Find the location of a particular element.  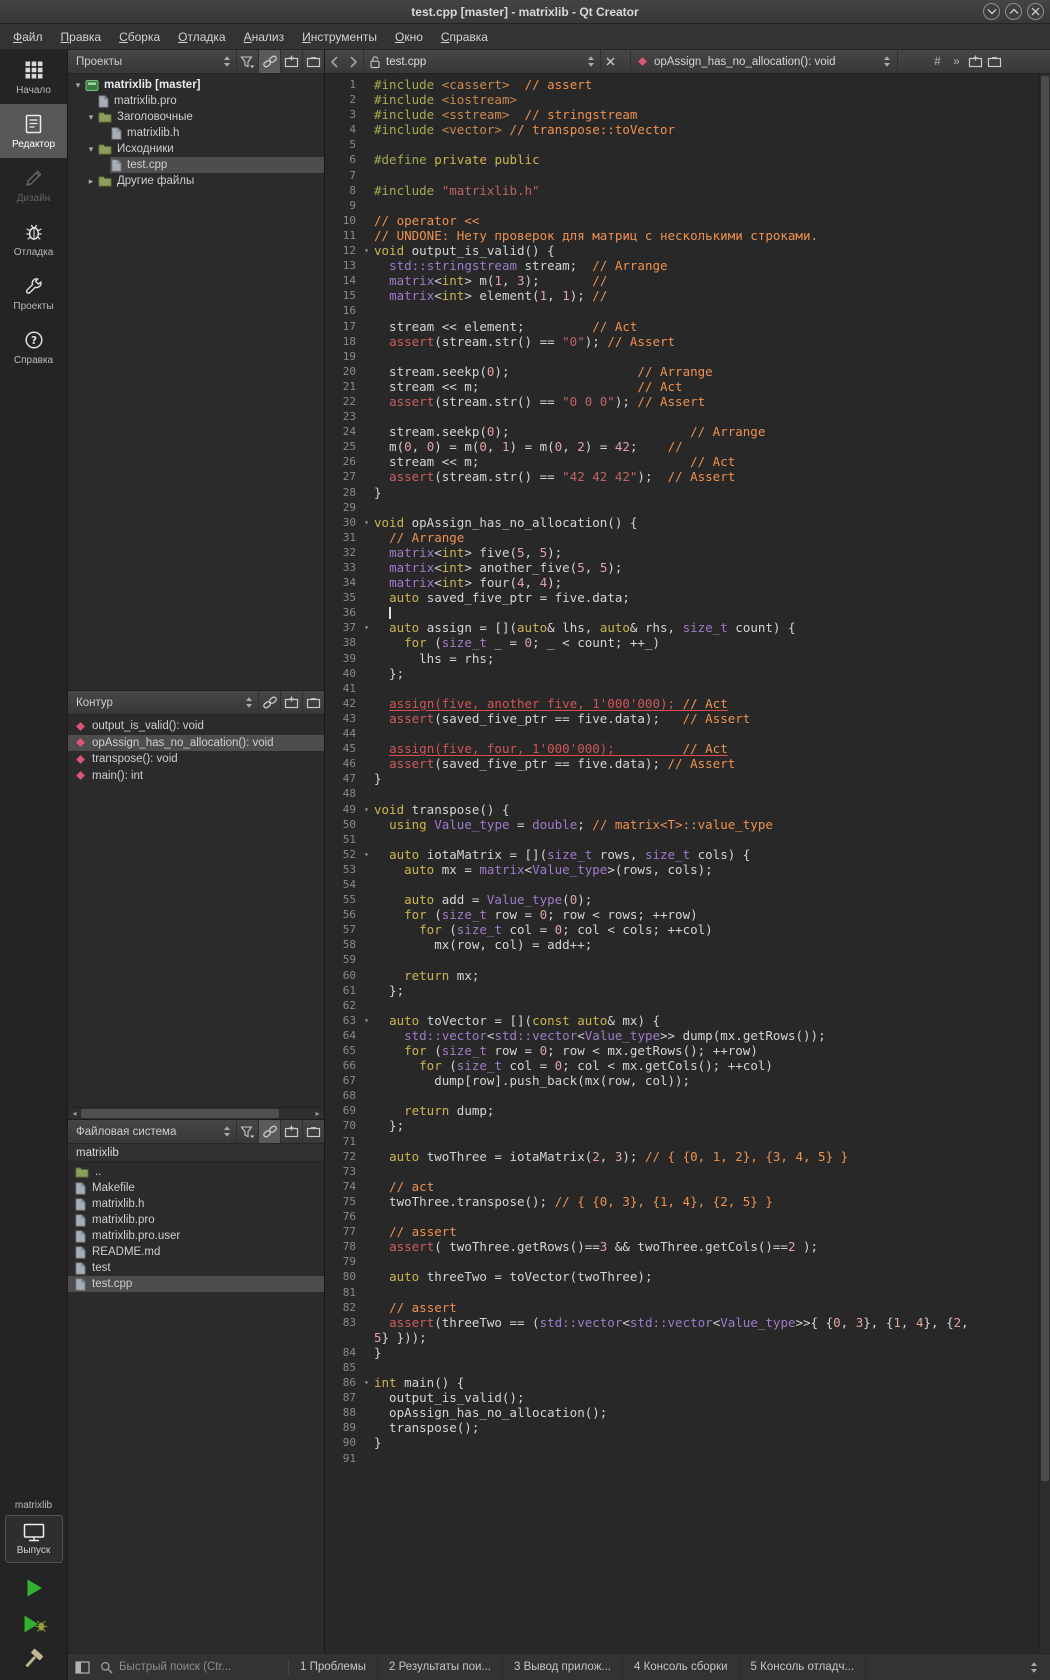

code-line: 1 #include <cassert> // assert is located at coordinates (682, 84).